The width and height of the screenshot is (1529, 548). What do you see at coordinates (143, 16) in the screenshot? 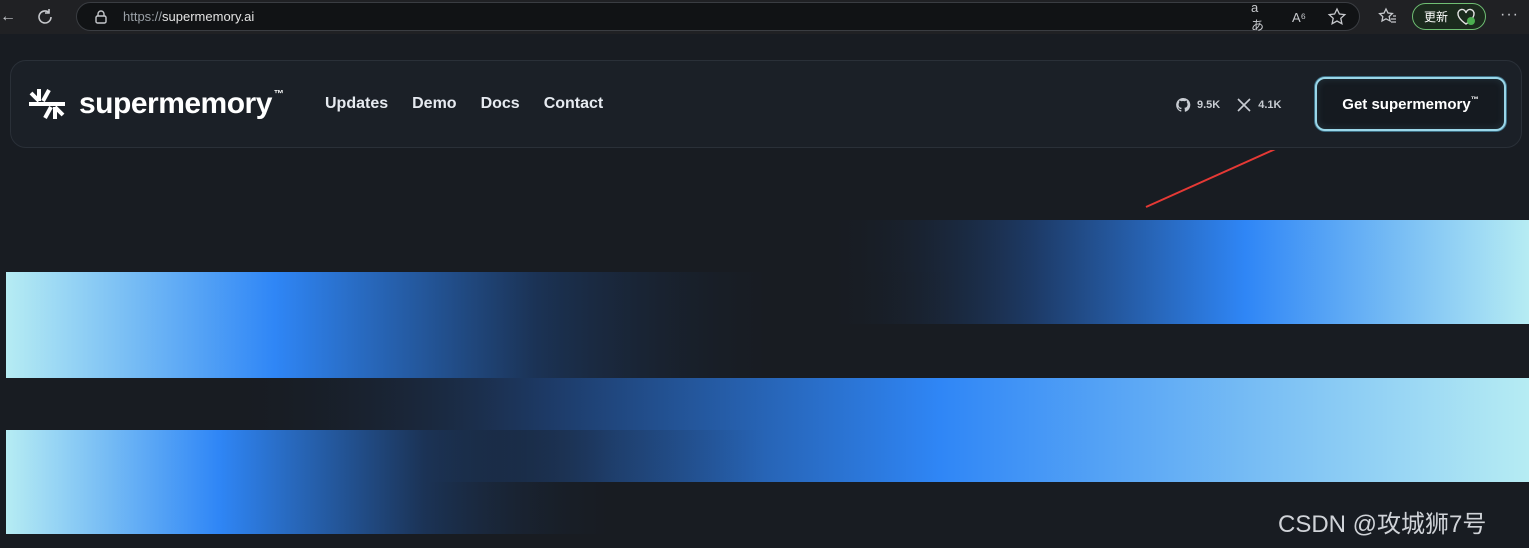
I see `url-scheme: https://` at bounding box center [143, 16].